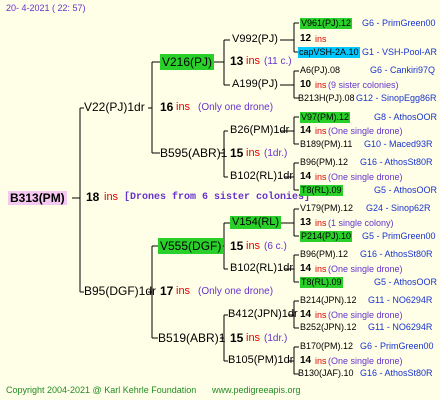  Describe the element at coordinates (365, 177) in the screenshot. I see `gen3-note-3: (One single drone)` at that location.